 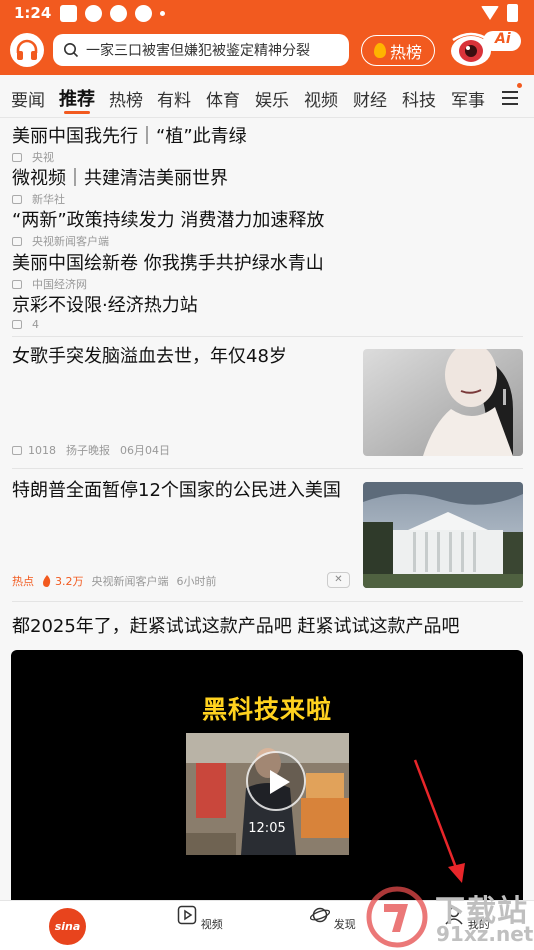 What do you see at coordinates (485, 934) in the screenshot?
I see `watermark-url: 91xz.net` at bounding box center [485, 934].